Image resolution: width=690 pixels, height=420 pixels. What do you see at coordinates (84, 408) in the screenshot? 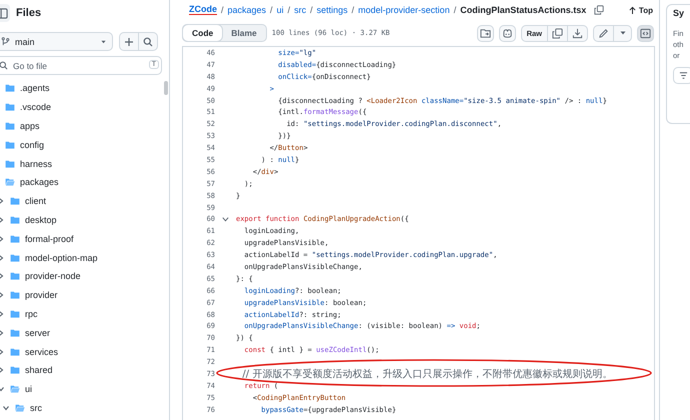
I see `tree-item: src` at bounding box center [84, 408].